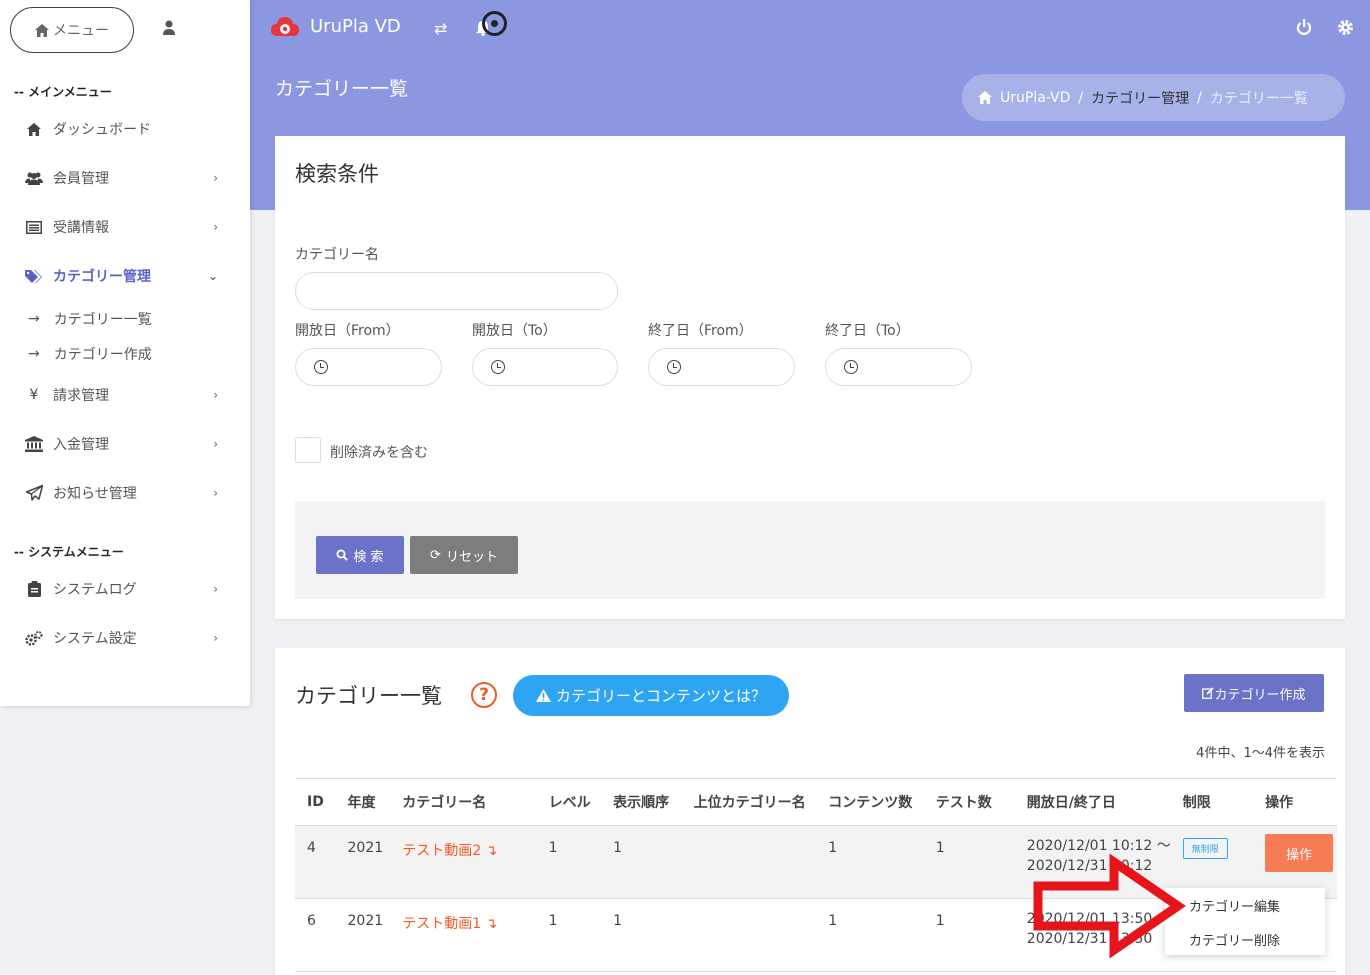  Describe the element at coordinates (456, 291) in the screenshot. I see `category-name-input` at that location.